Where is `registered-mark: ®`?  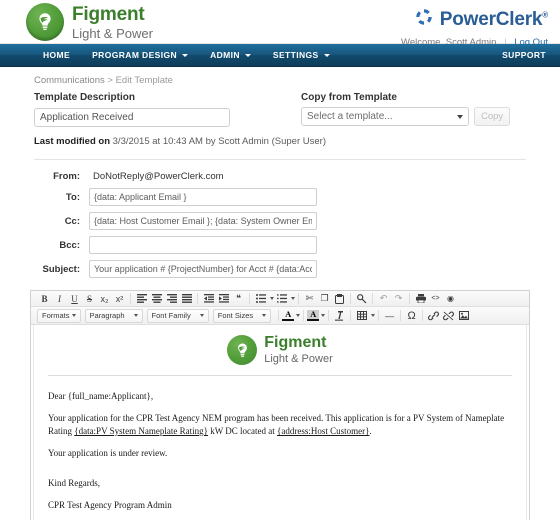
registered-mark: ® is located at coordinates (545, 15).